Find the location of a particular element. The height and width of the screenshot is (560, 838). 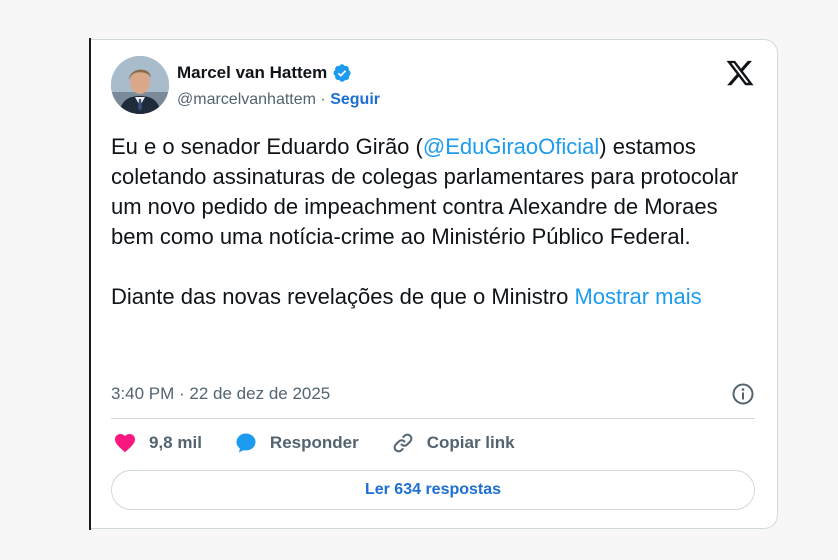

author-handle-row: @marcelvanhattem · Seguir is located at coordinates (278, 100).